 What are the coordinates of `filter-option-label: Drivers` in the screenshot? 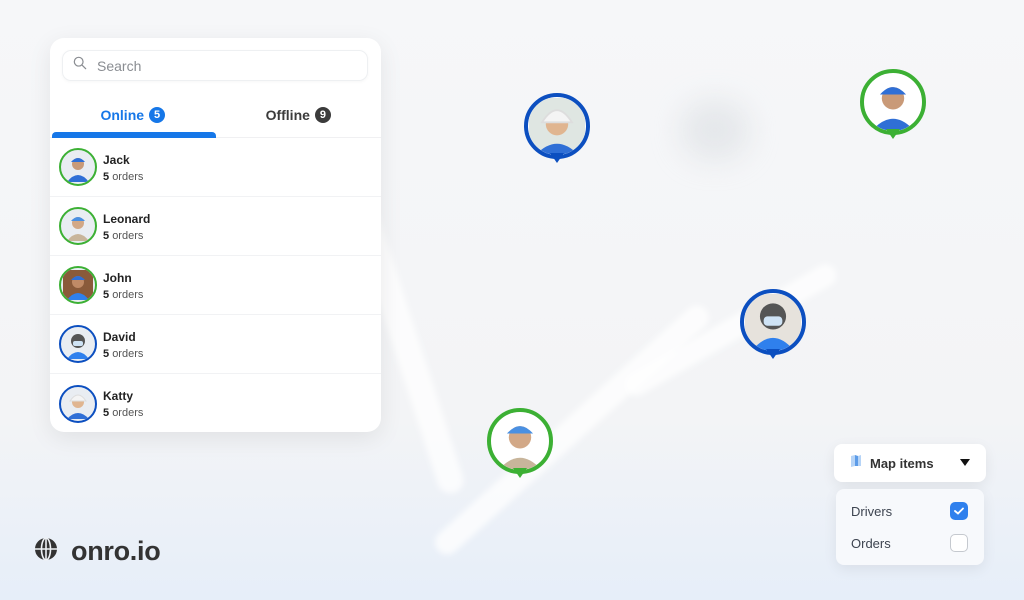 It's located at (872, 511).